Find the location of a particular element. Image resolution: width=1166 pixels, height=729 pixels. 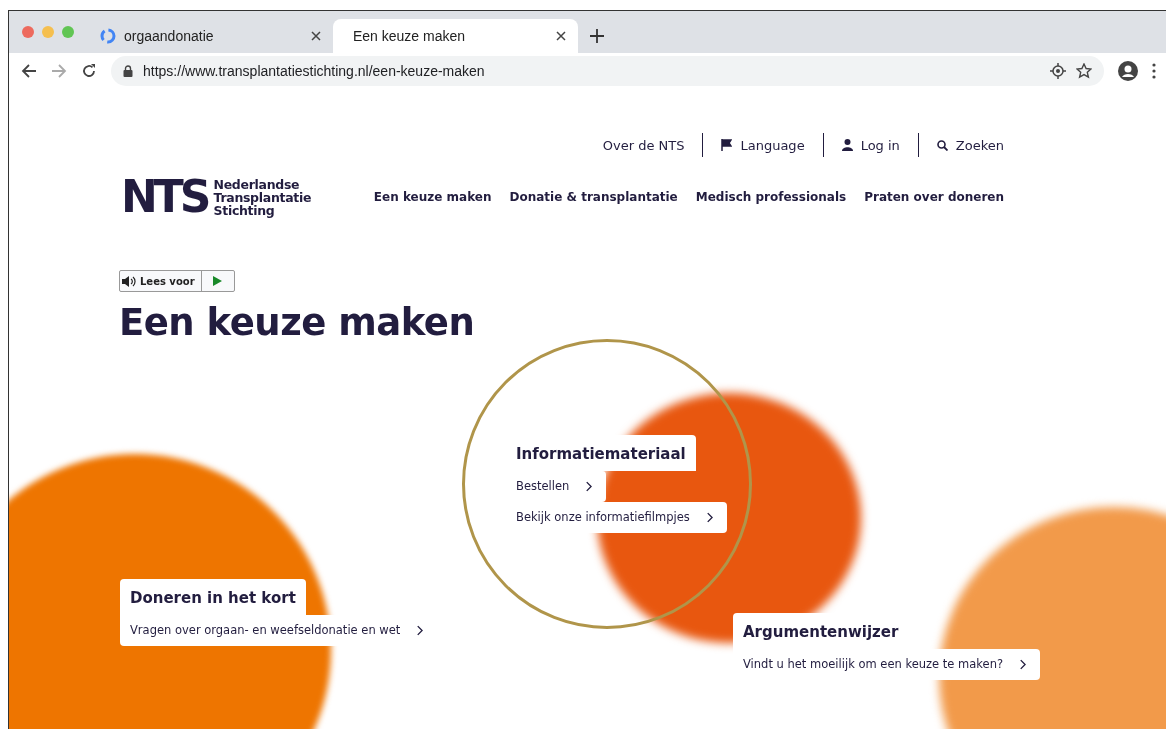

nav-link: Donatie & transplantatie is located at coordinates (593, 197).